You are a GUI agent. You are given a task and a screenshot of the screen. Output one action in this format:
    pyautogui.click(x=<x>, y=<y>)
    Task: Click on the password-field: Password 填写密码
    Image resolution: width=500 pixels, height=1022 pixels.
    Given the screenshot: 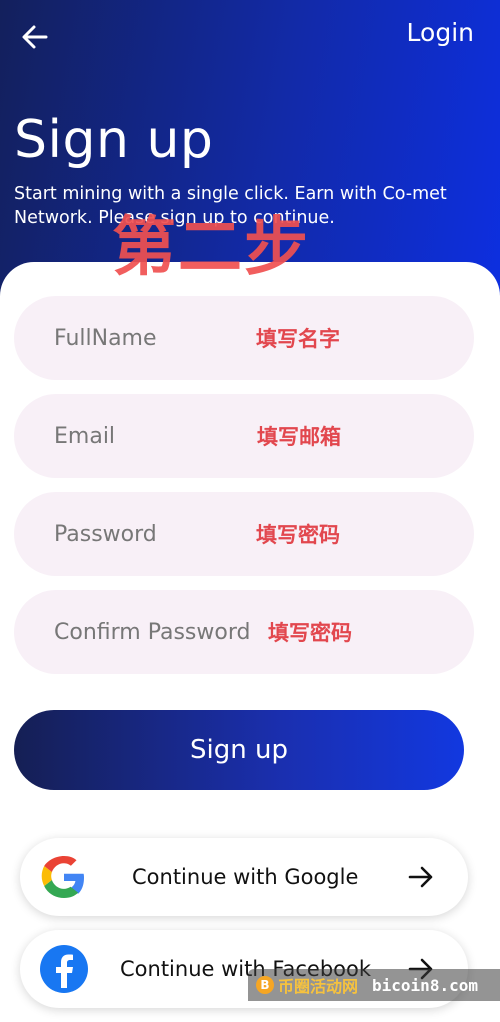 What is the action you would take?
    pyautogui.click(x=244, y=534)
    